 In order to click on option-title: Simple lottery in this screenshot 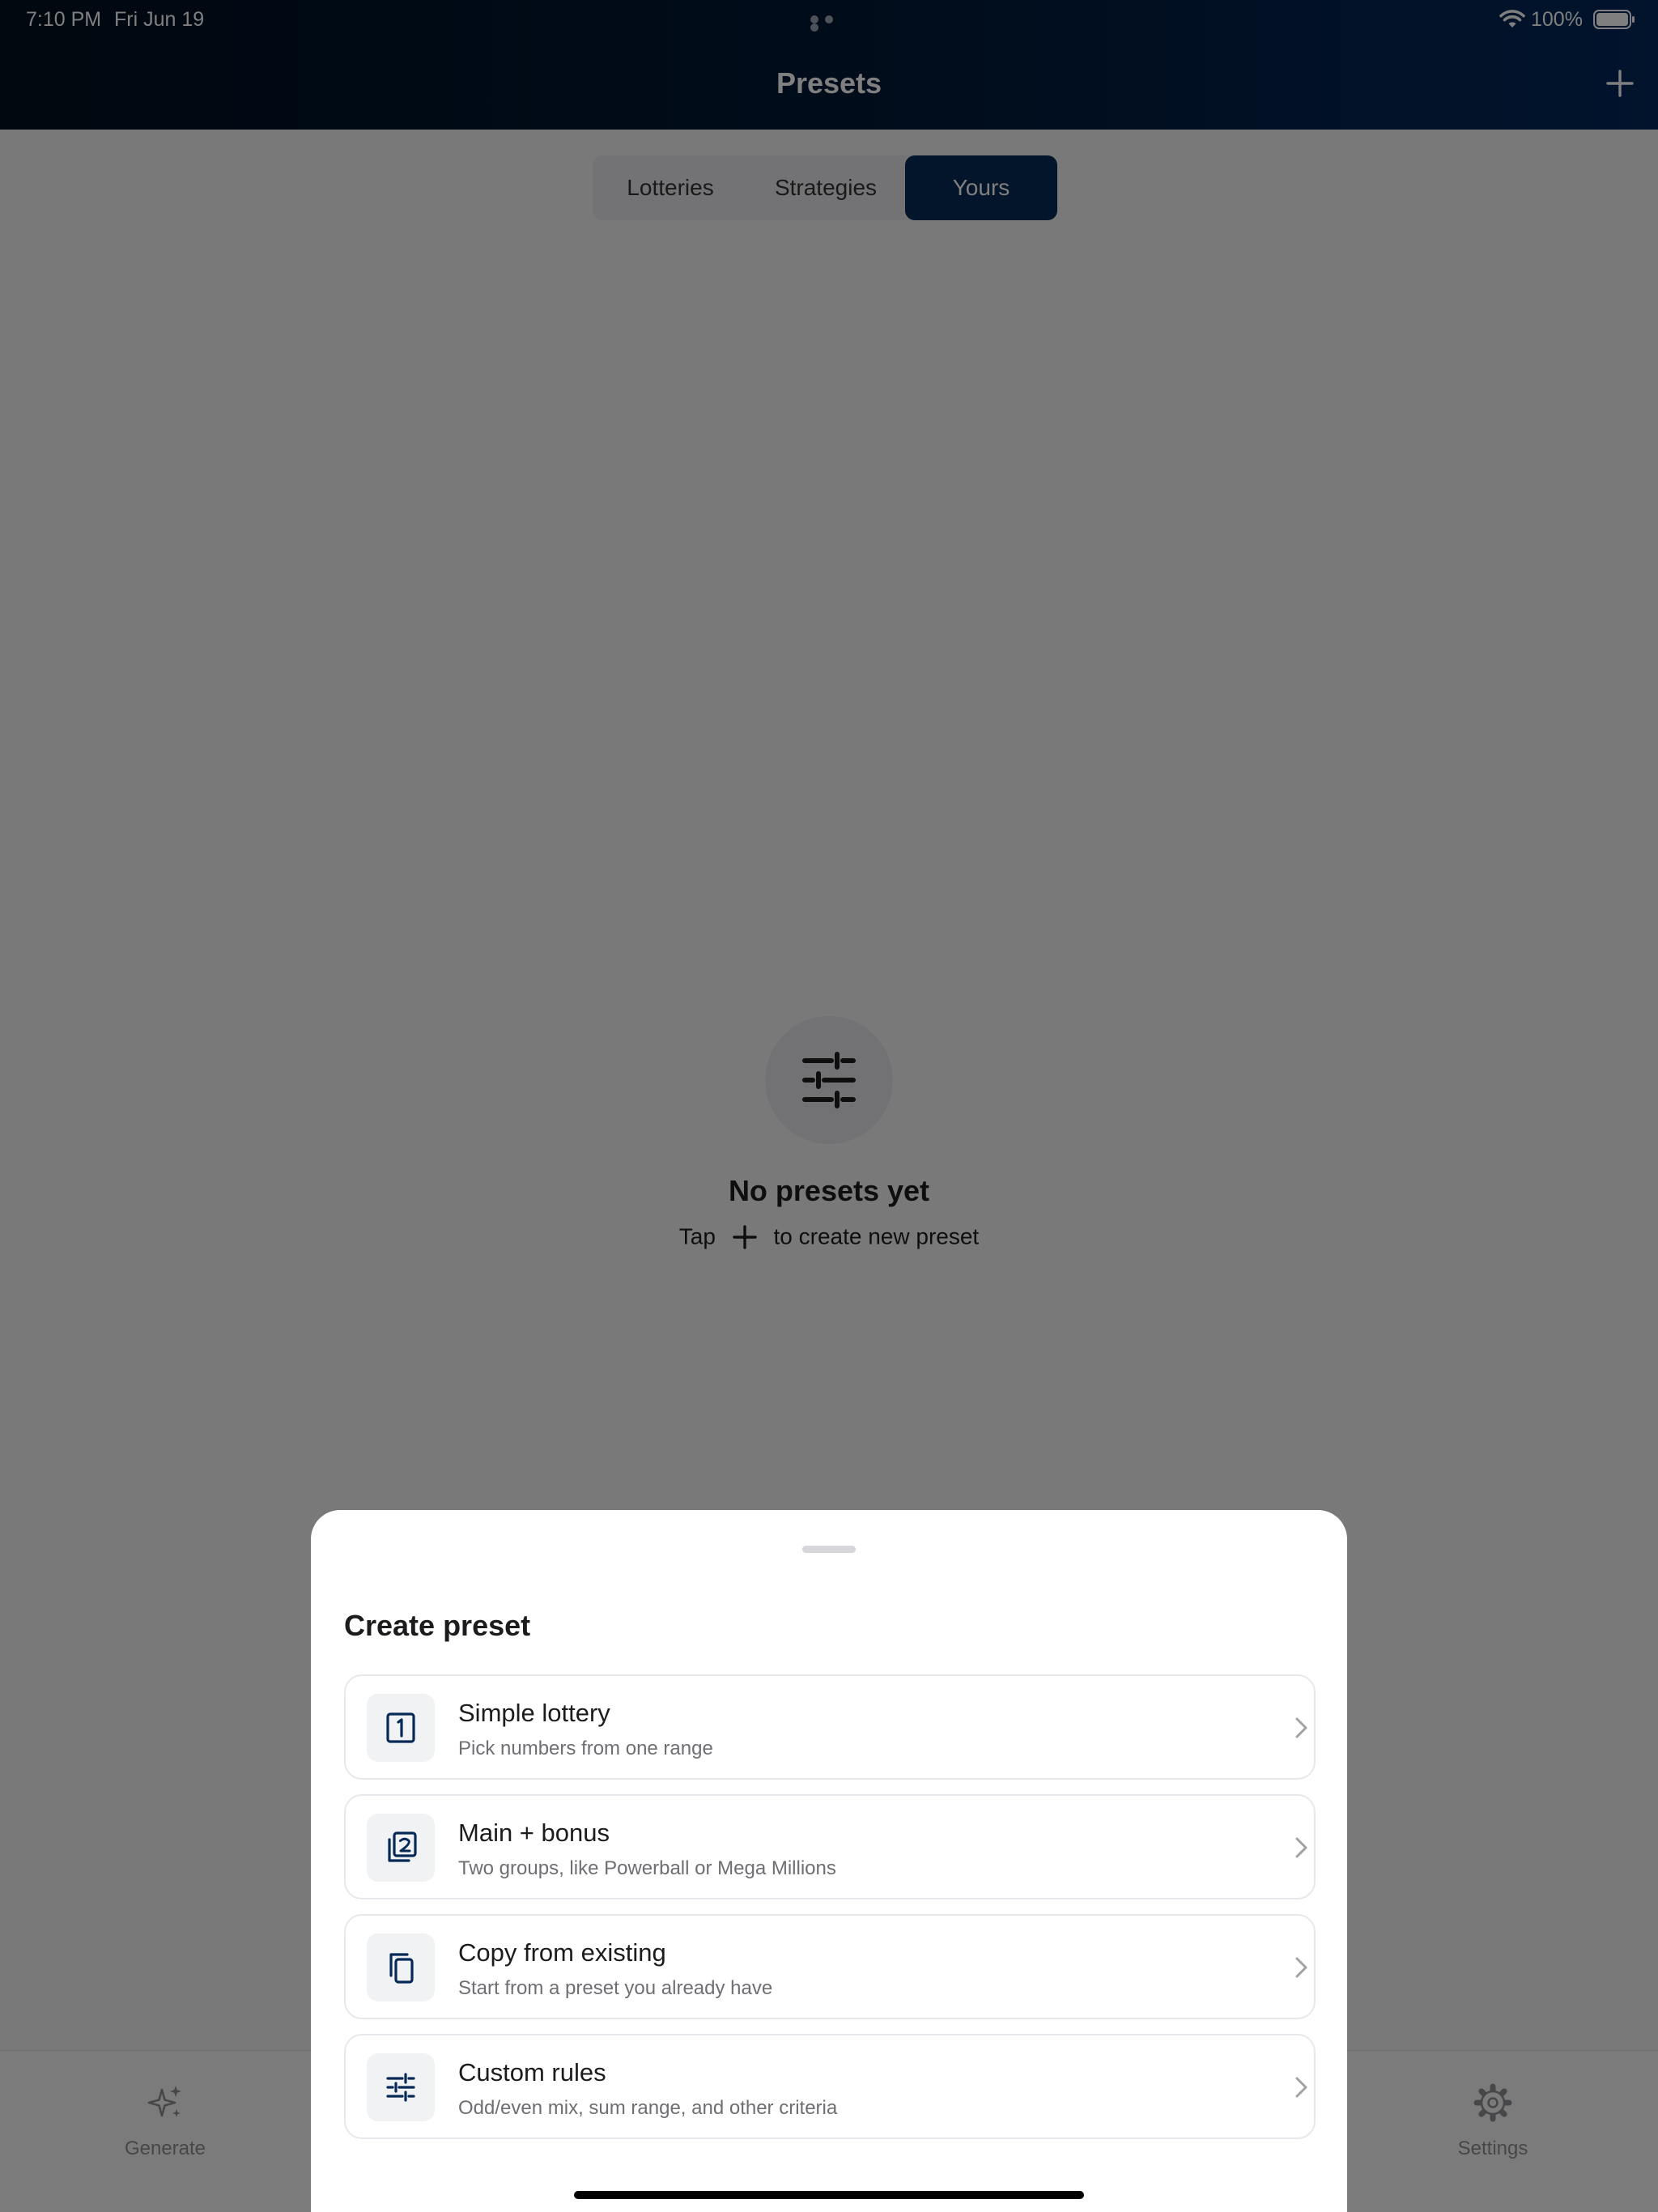, I will do `click(534, 1713)`.